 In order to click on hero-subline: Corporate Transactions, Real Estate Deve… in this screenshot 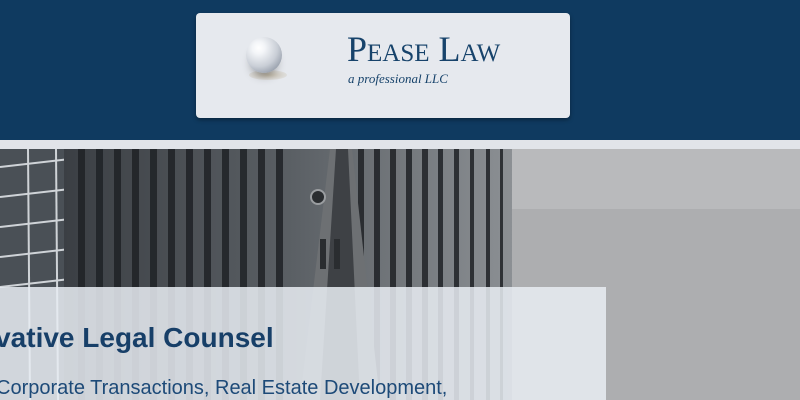, I will do `click(224, 388)`.